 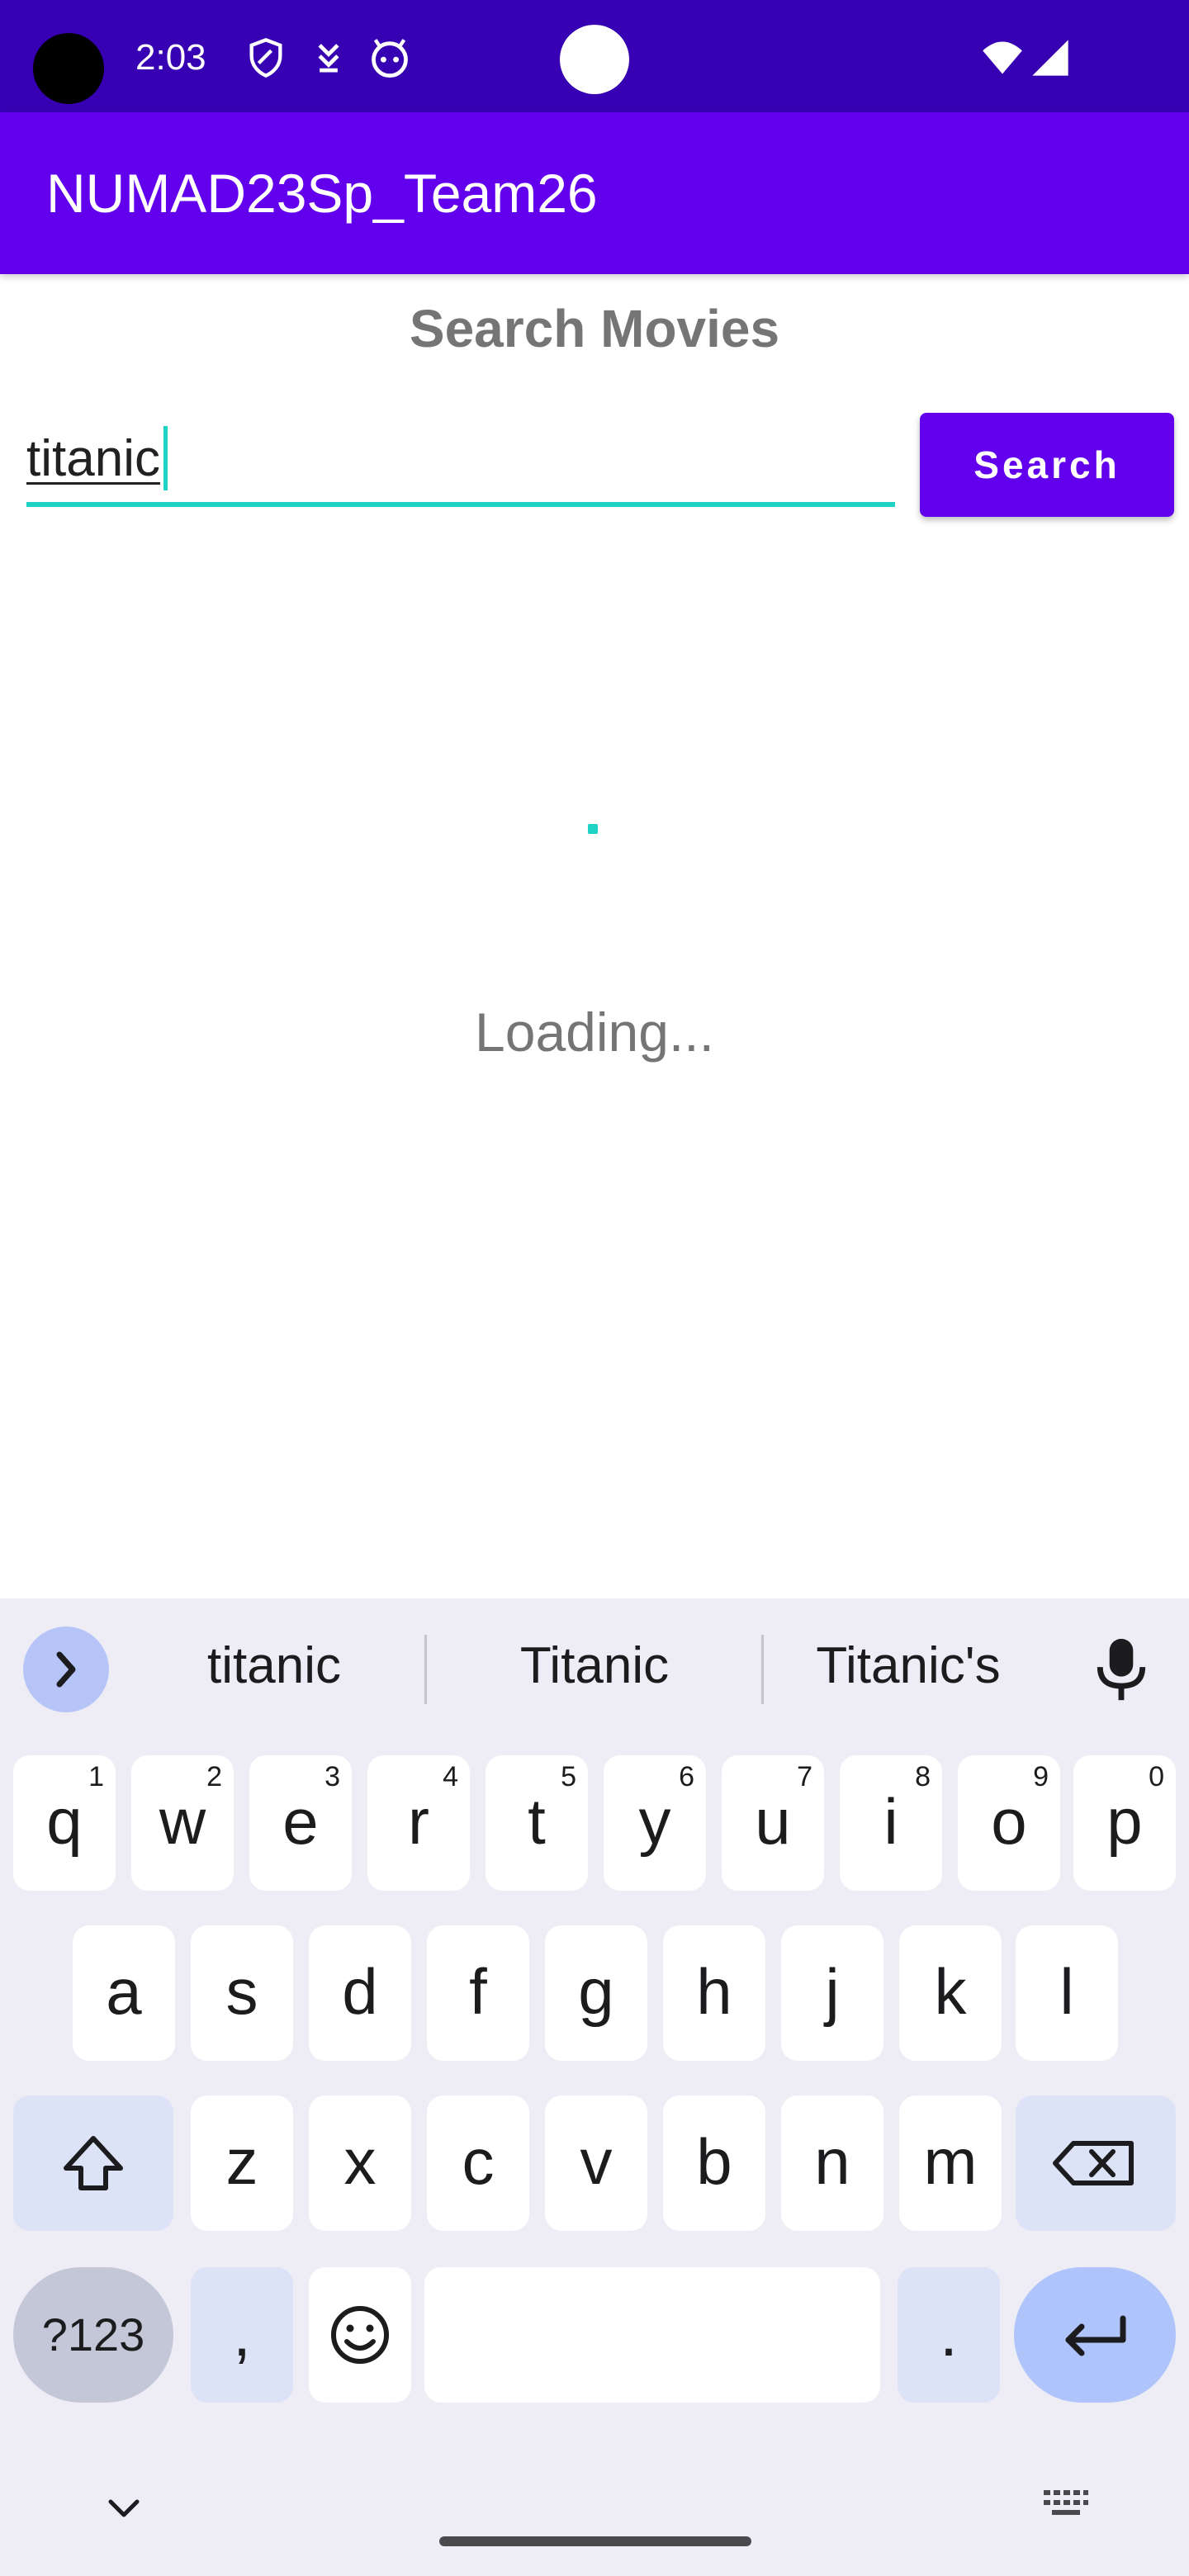 What do you see at coordinates (594, 59) in the screenshot?
I see `notification-dot` at bounding box center [594, 59].